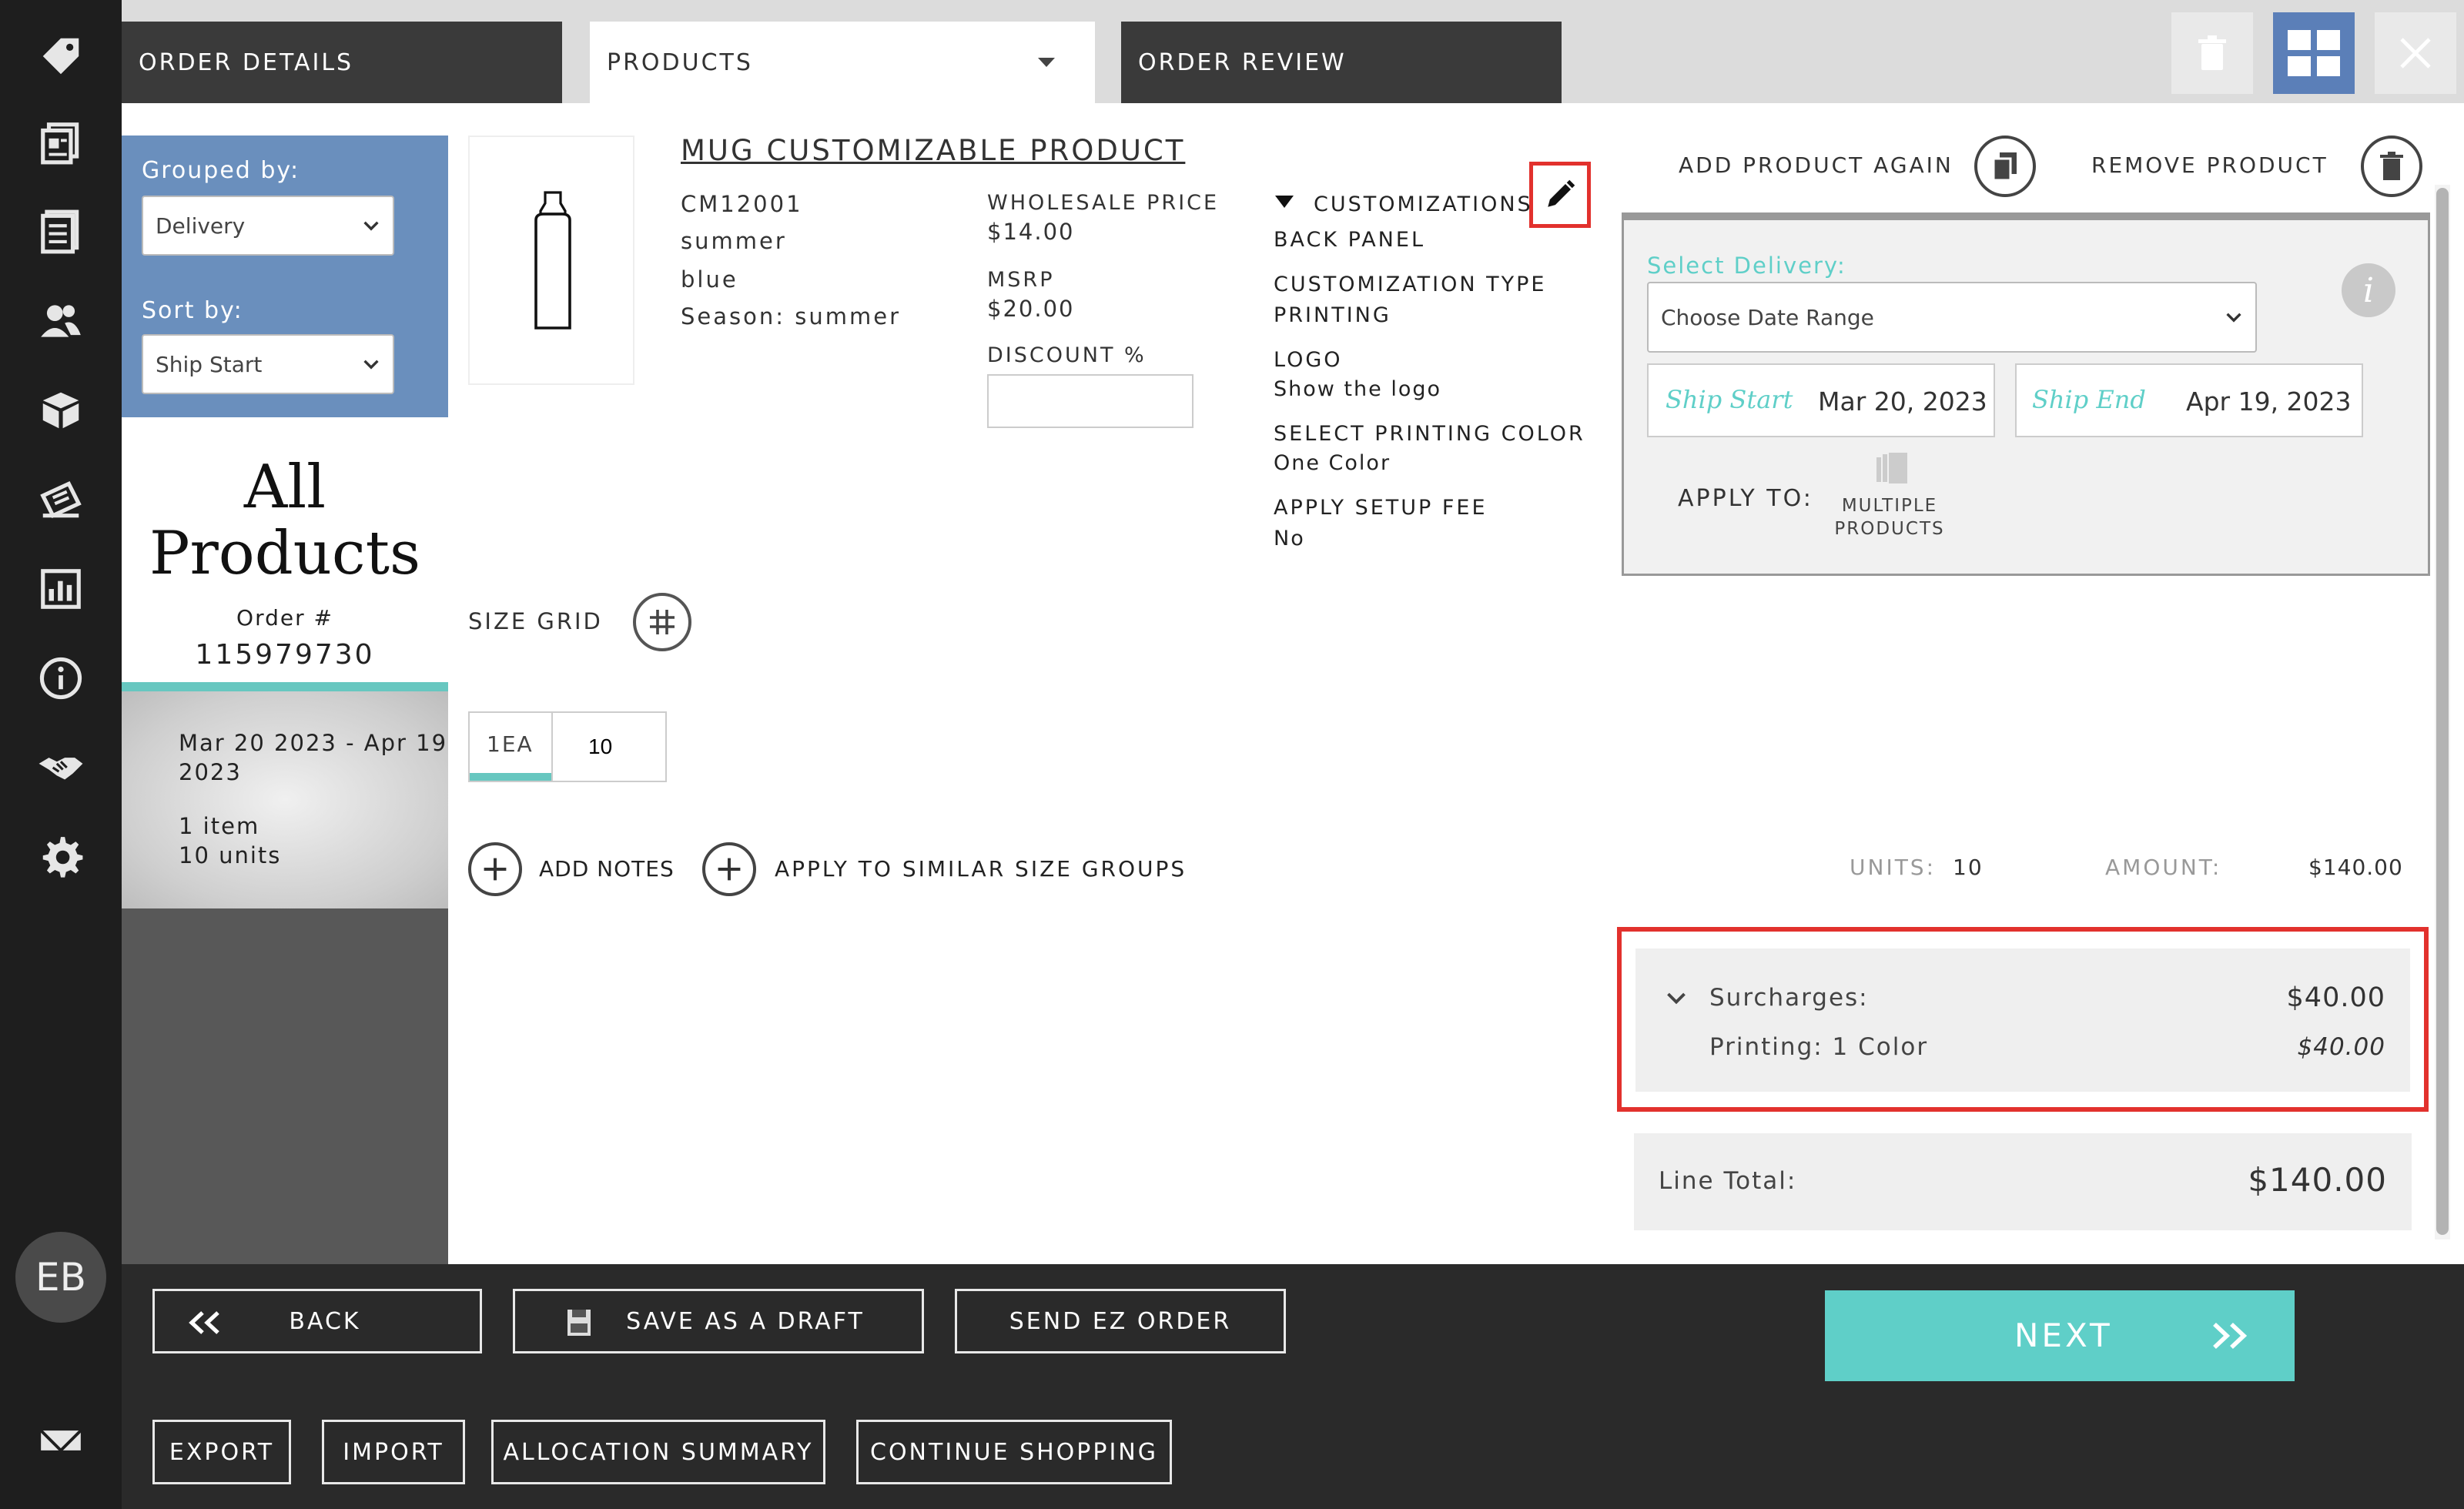  I want to click on edit-customization-button, so click(1560, 195).